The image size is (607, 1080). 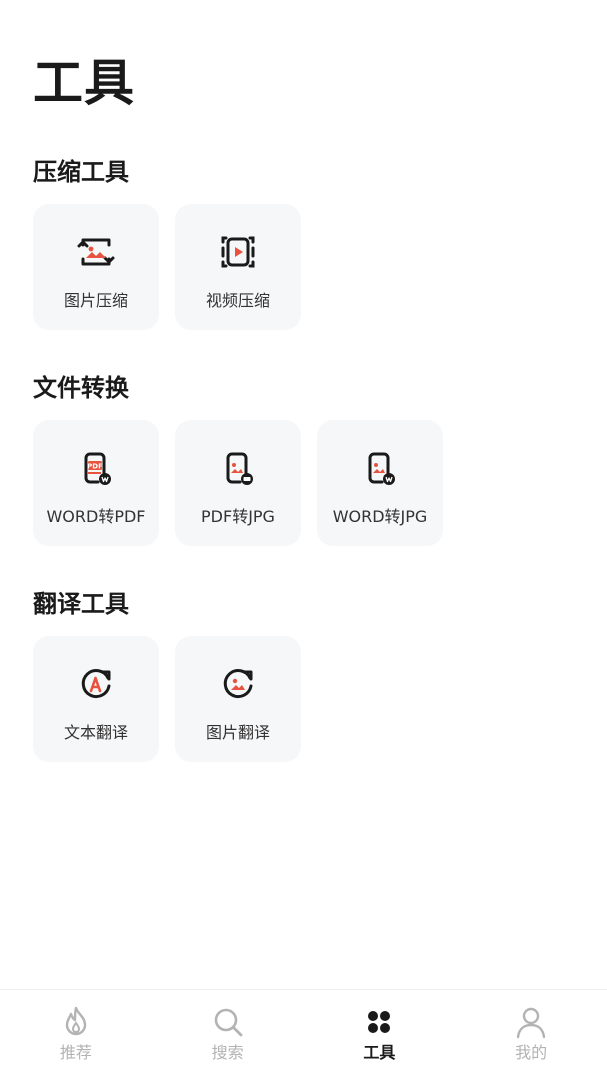 I want to click on tab-label: 推荐, so click(x=75, y=1052).